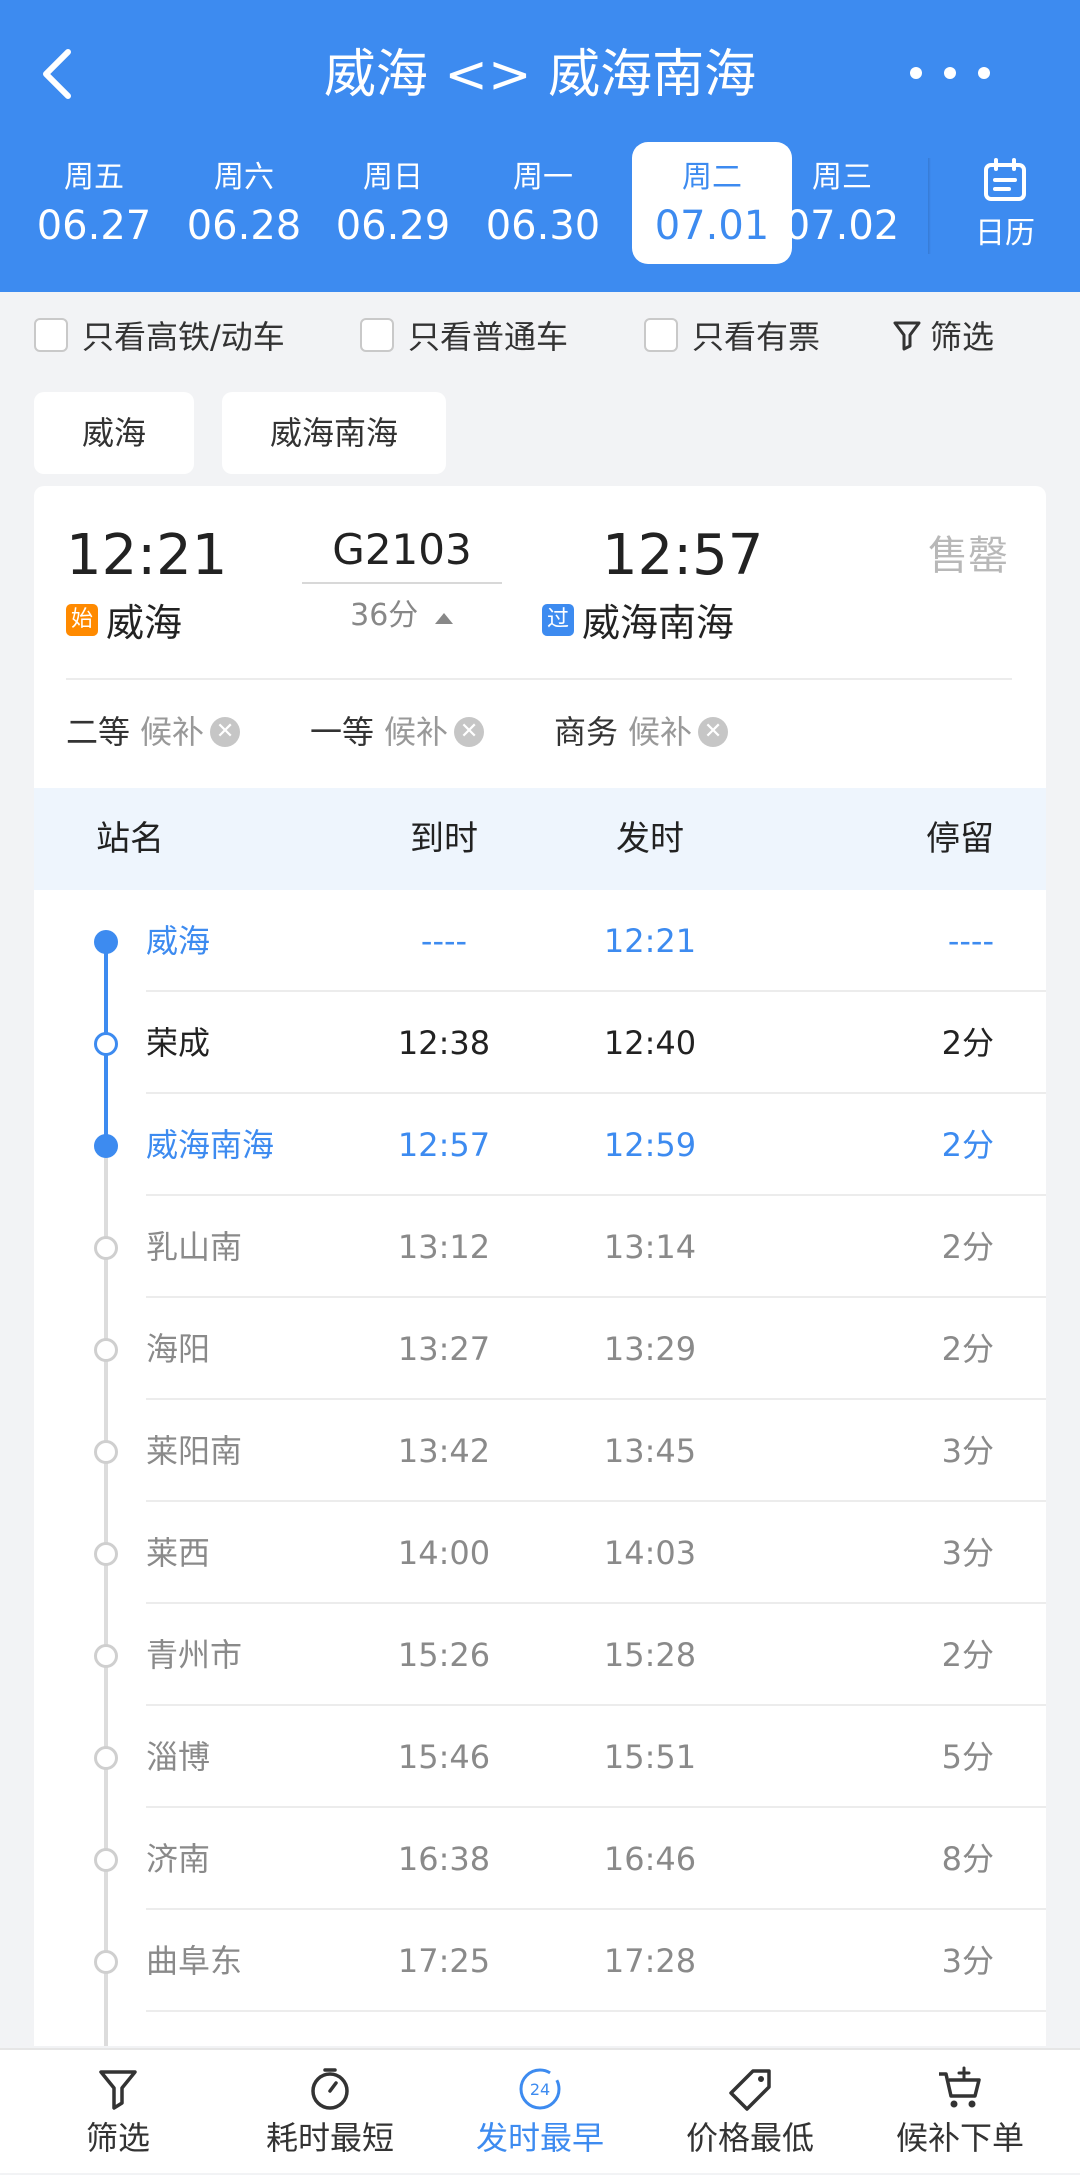 This screenshot has width=1080, height=2175. What do you see at coordinates (194, 1961) in the screenshot?
I see `stop-station: 曲阜东` at bounding box center [194, 1961].